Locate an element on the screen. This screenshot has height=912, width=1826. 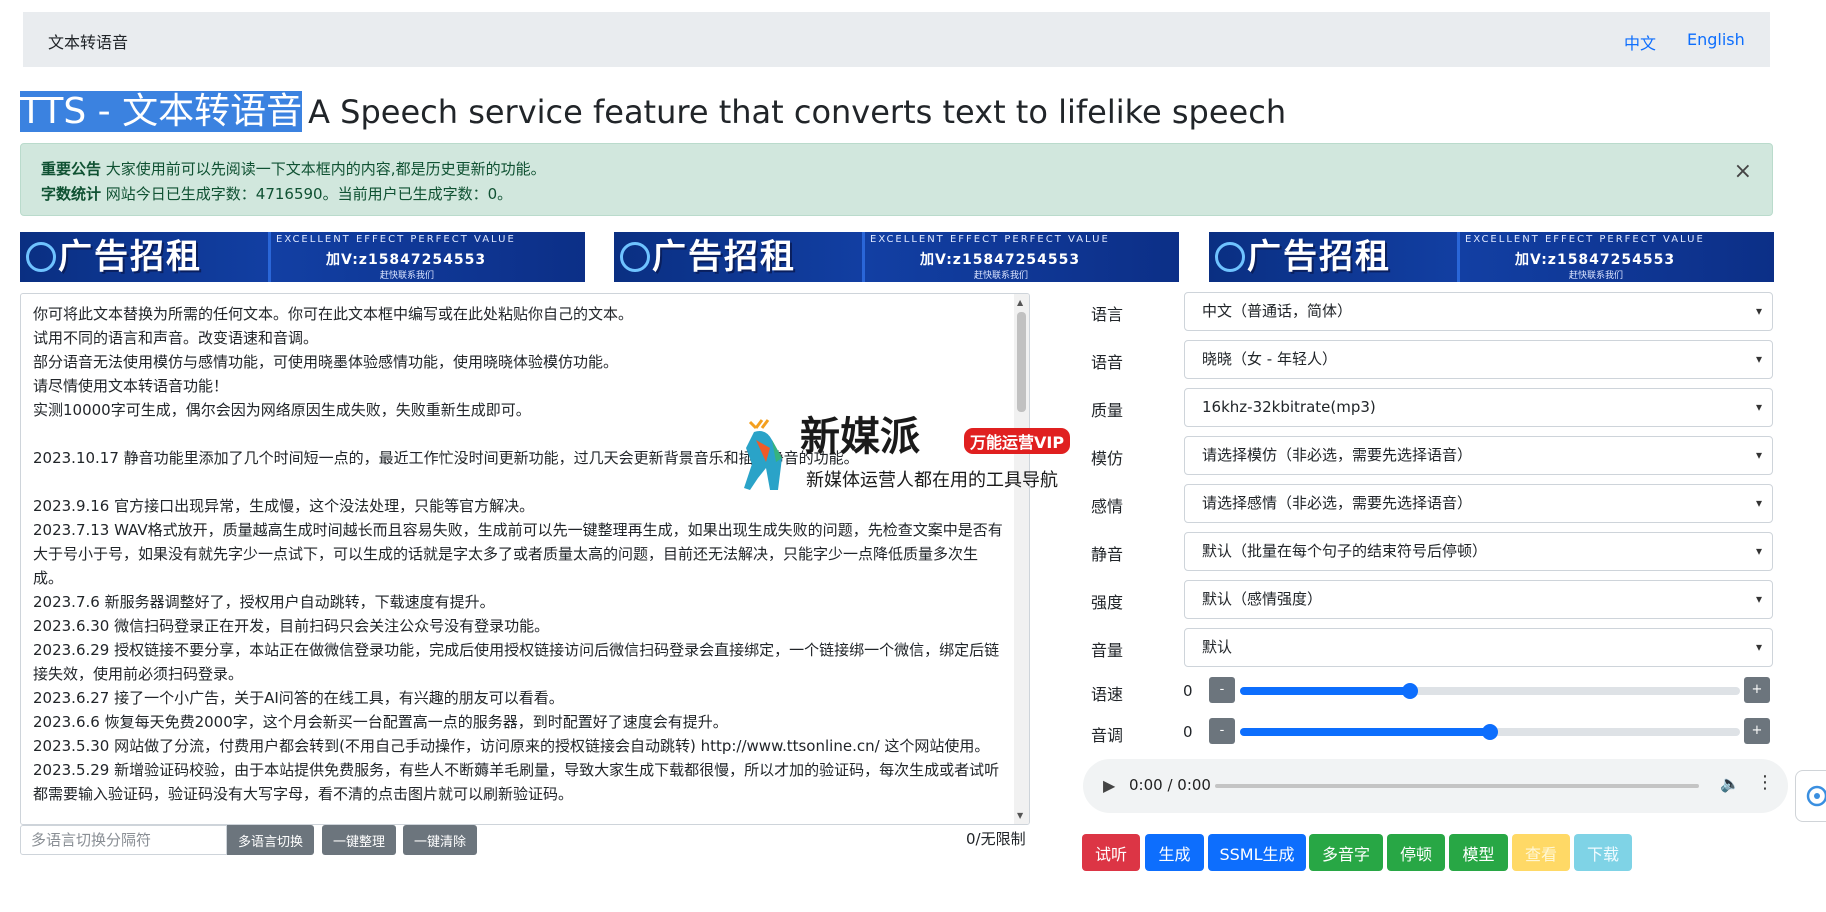
organize-button: 一键整理 is located at coordinates (359, 840).